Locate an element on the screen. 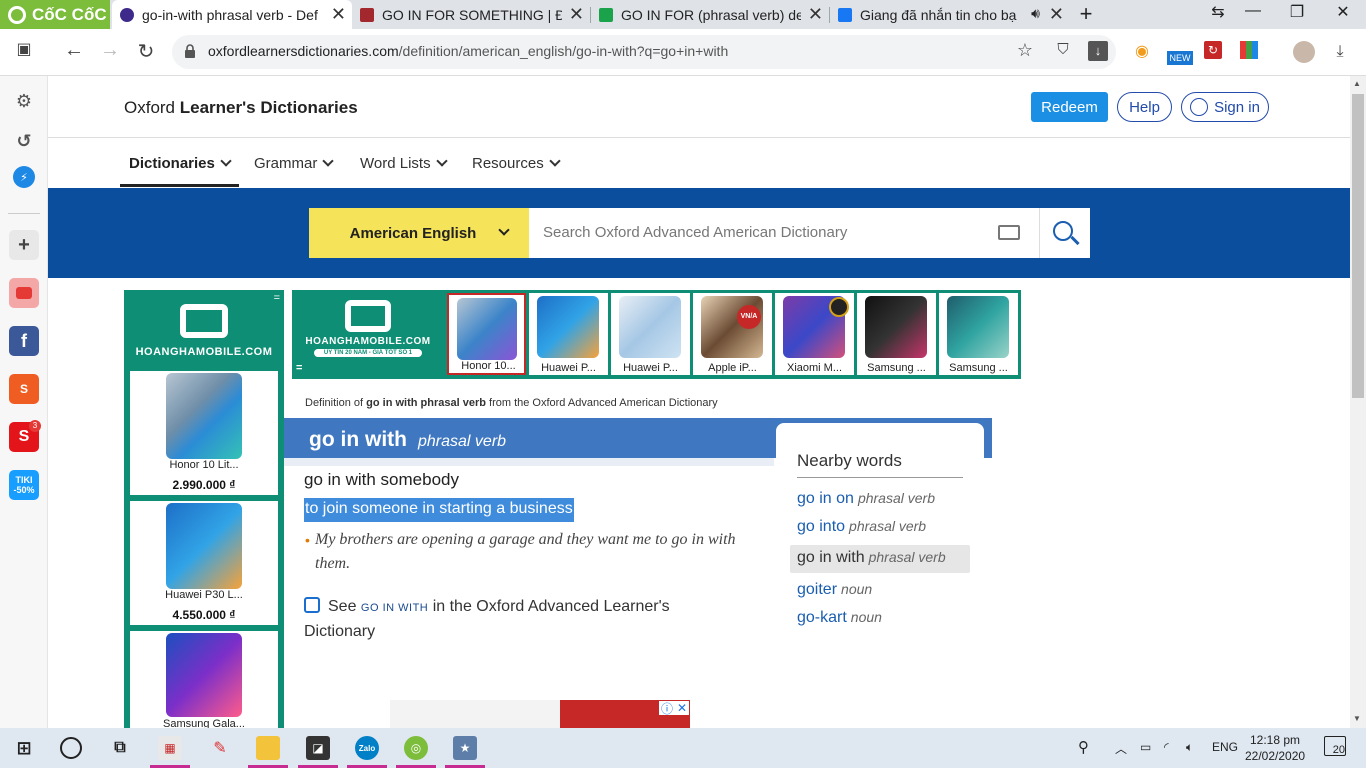  ad-product-card: Honor 10 Lit... 2.990.000 ₫ is located at coordinates (204, 433).